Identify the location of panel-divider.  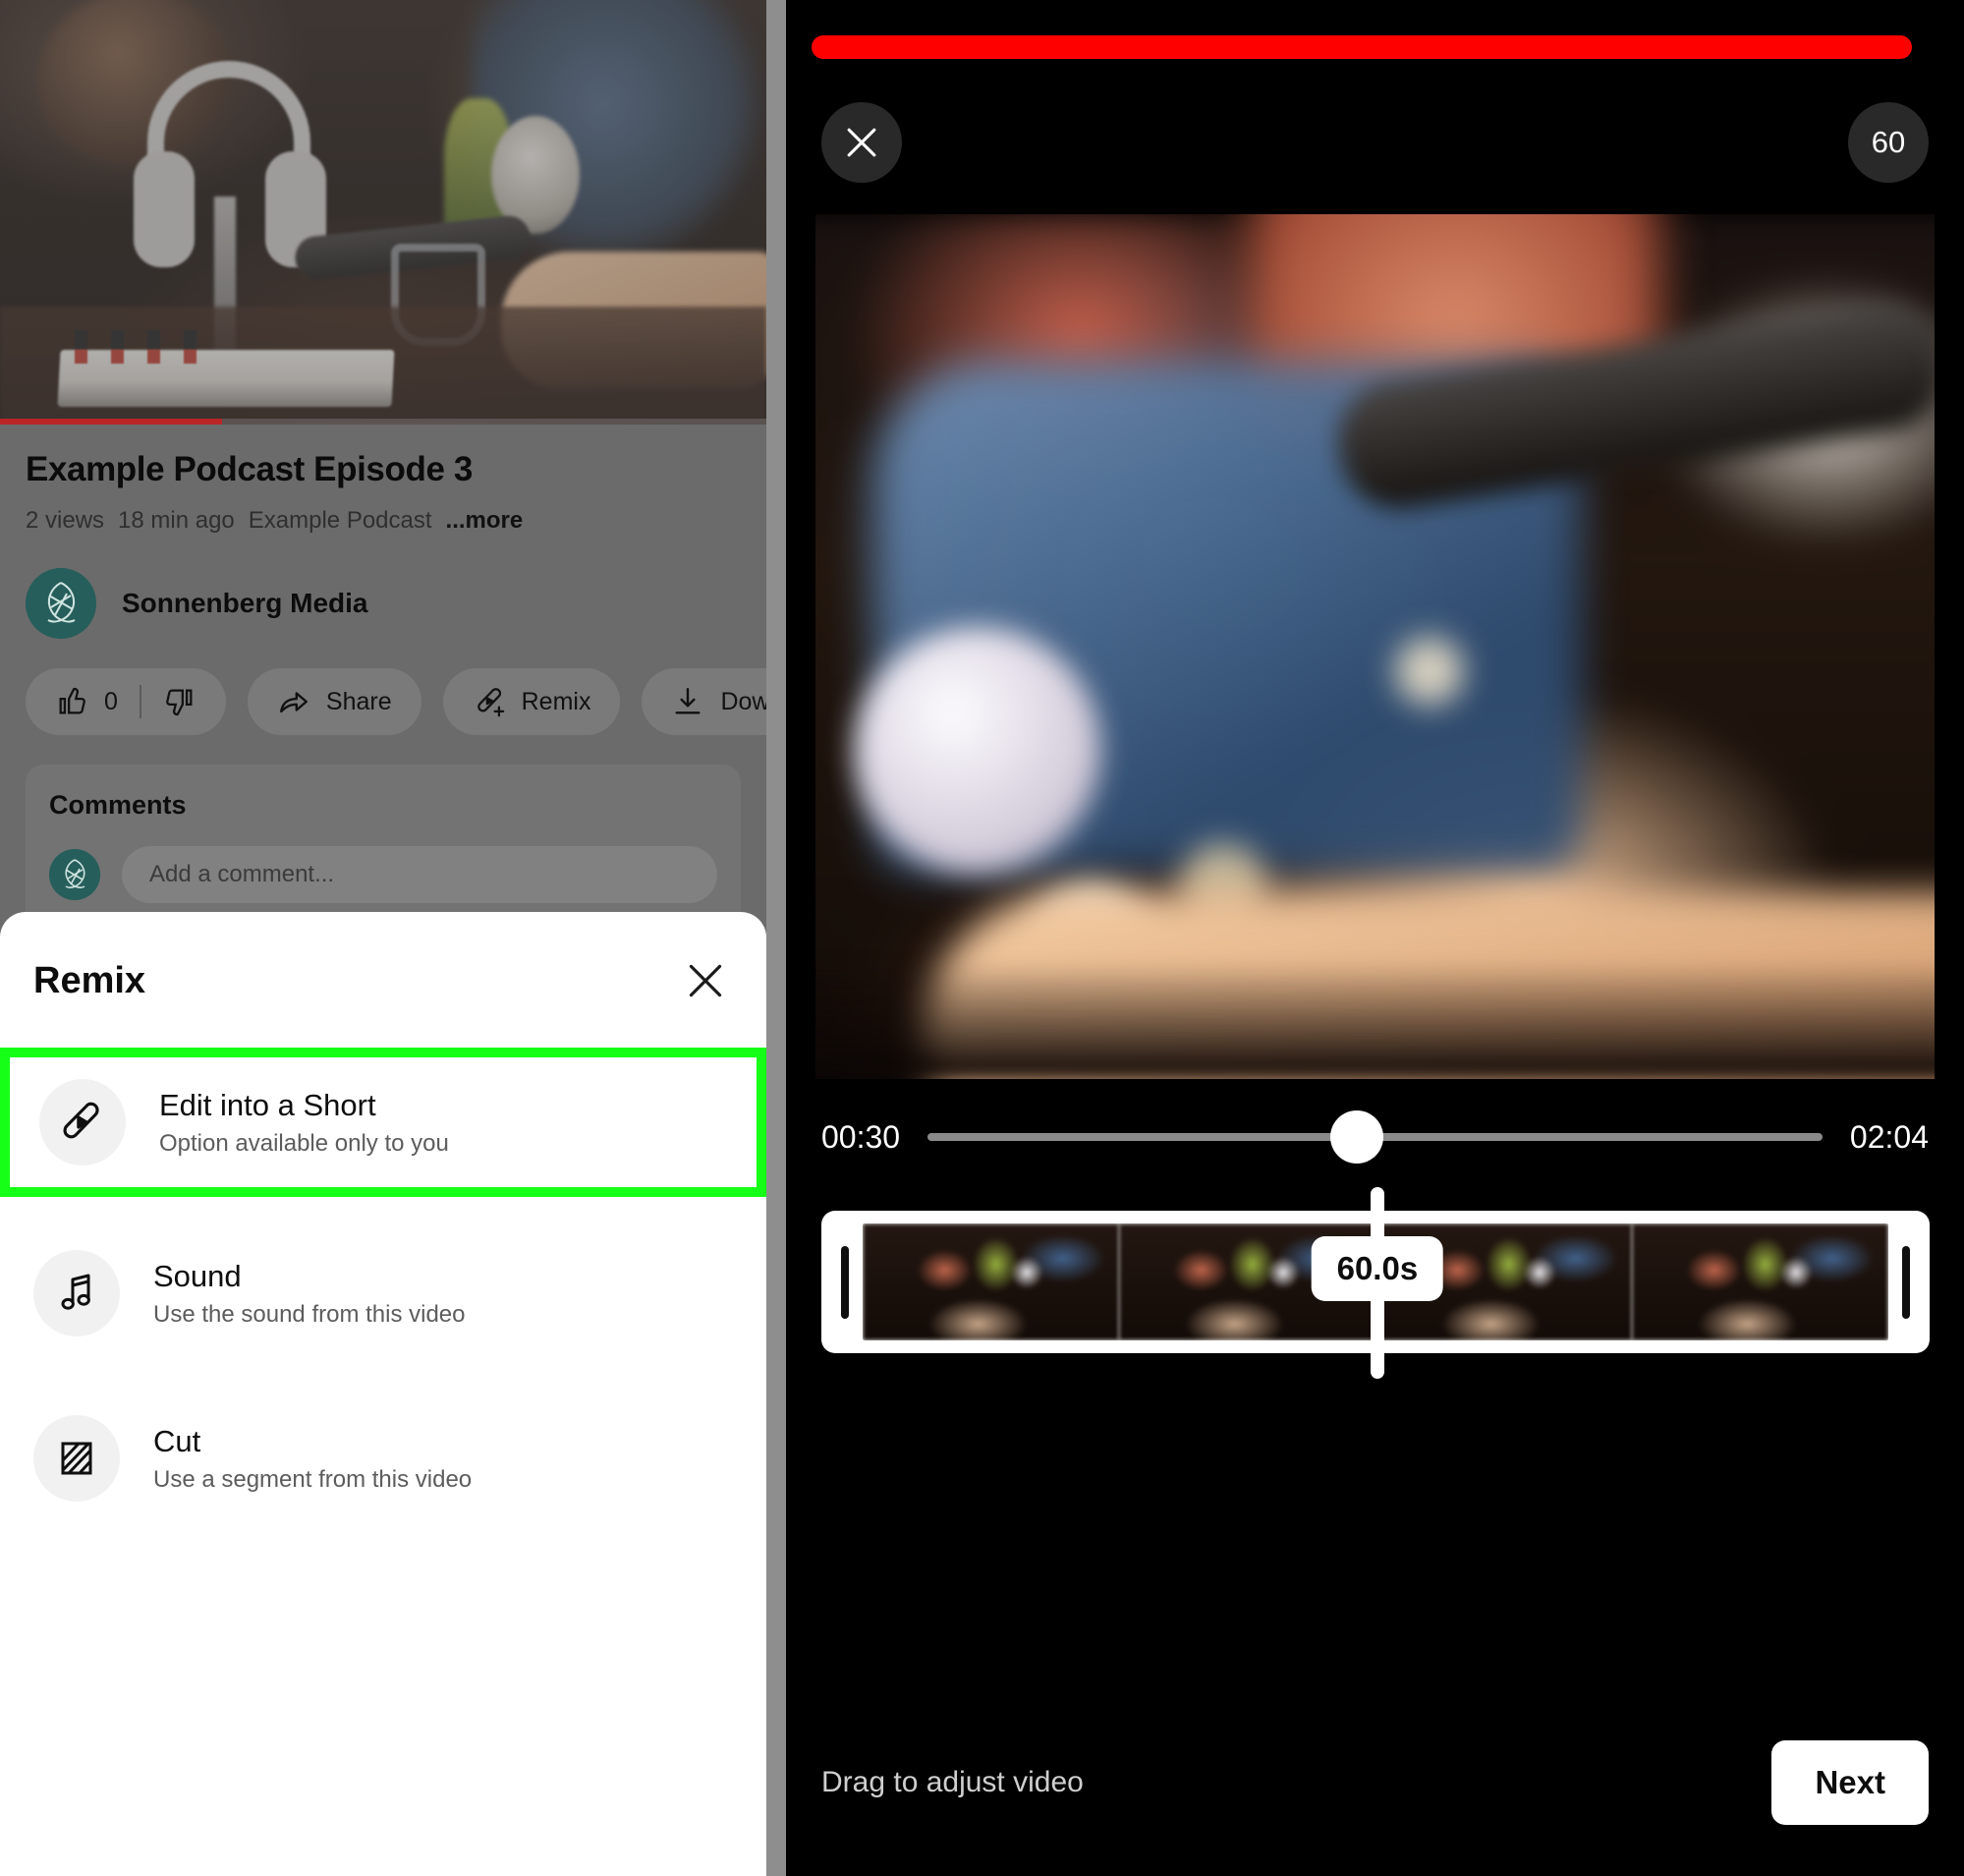
(776, 938).